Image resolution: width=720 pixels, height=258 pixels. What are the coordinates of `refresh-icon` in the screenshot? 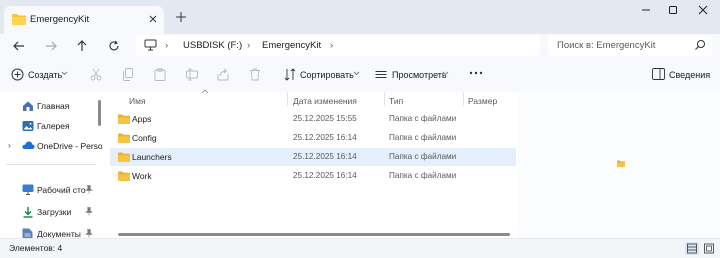 It's located at (114, 46).